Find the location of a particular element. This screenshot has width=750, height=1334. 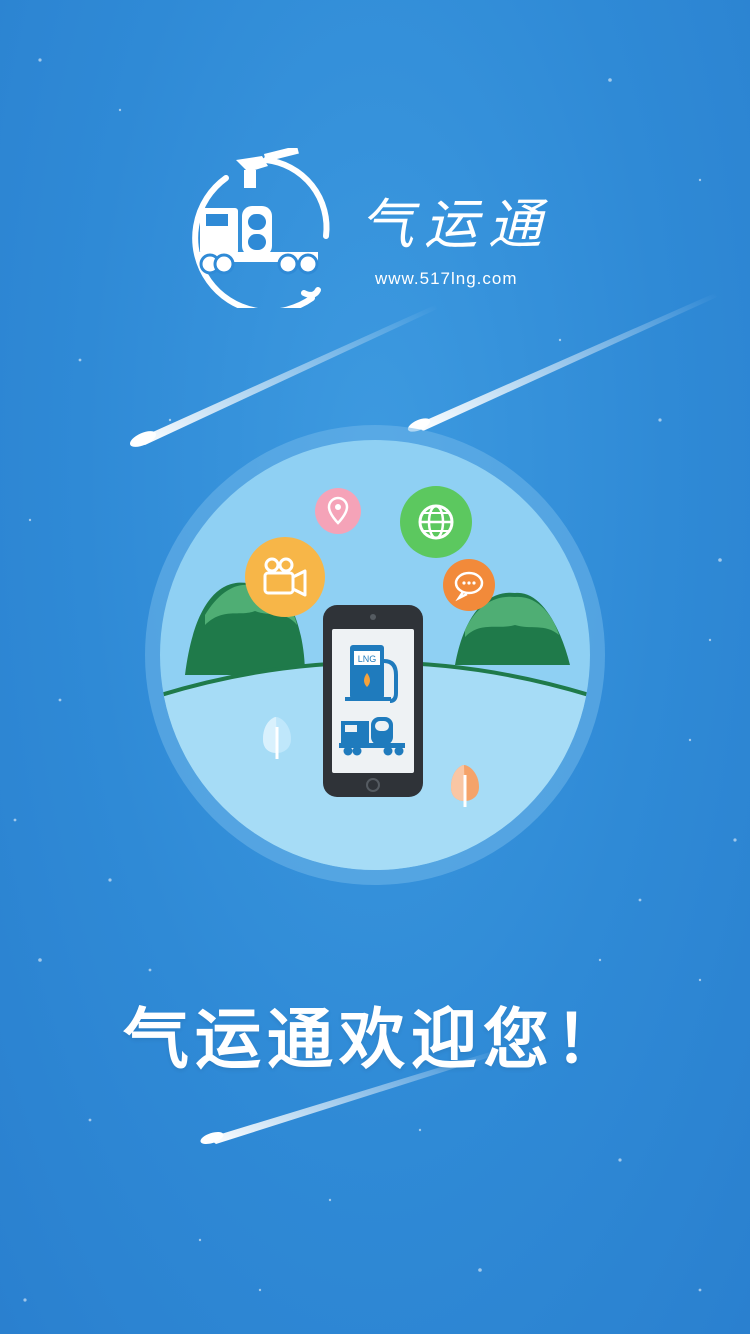

chat-bubble-icon is located at coordinates (469, 585).